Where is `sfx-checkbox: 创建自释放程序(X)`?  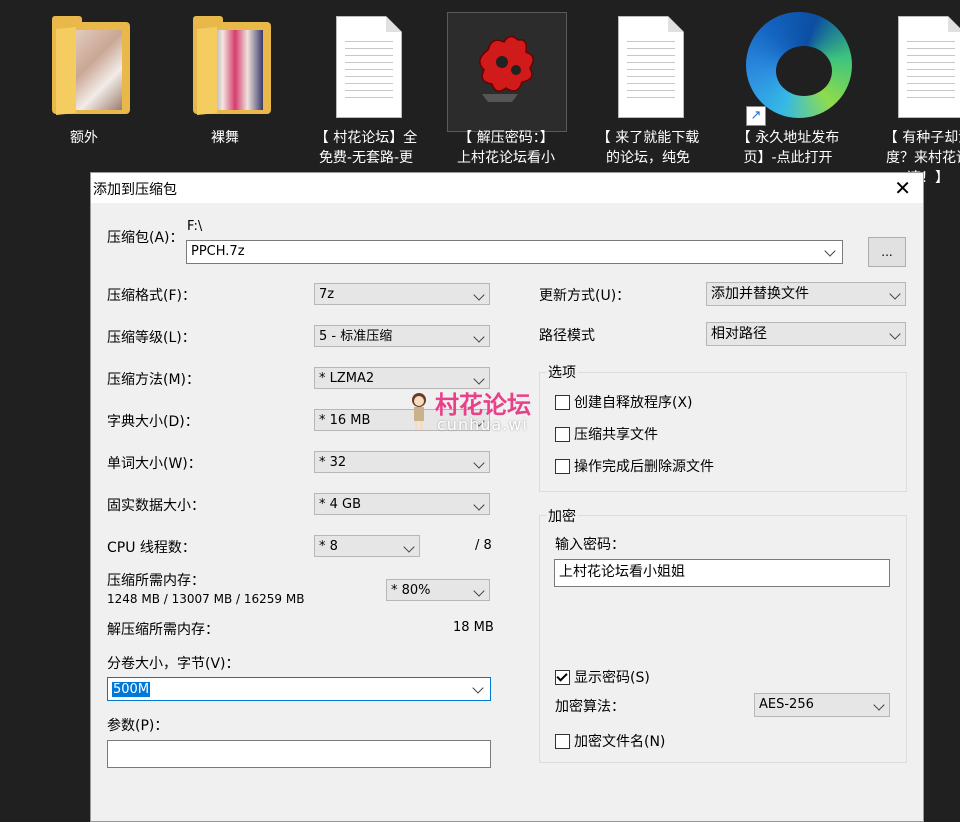
sfx-checkbox: 创建自释放程序(X) is located at coordinates (624, 402).